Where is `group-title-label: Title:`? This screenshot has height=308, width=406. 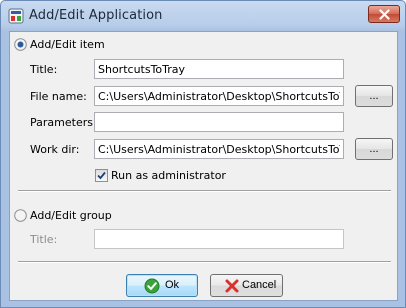 group-title-label: Title: is located at coordinates (44, 239).